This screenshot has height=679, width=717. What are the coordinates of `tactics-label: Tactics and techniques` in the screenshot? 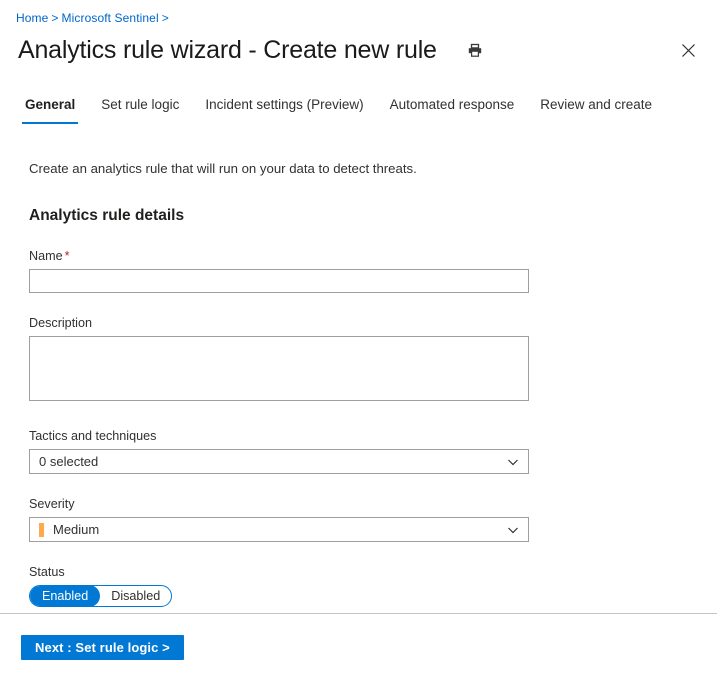 It's located at (93, 436).